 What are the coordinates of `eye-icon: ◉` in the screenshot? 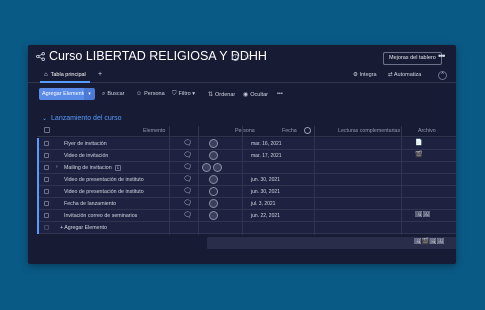 It's located at (246, 95).